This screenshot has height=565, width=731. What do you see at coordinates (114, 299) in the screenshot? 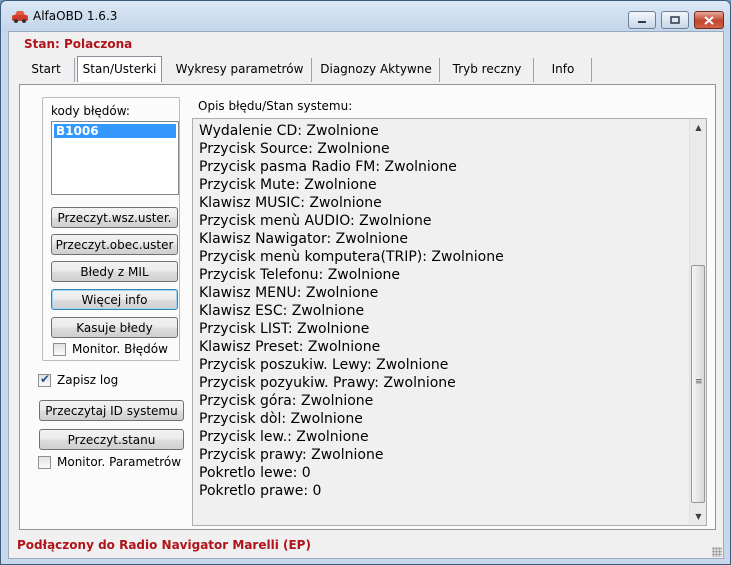
I see `more-info-button: Więcej info` at bounding box center [114, 299].